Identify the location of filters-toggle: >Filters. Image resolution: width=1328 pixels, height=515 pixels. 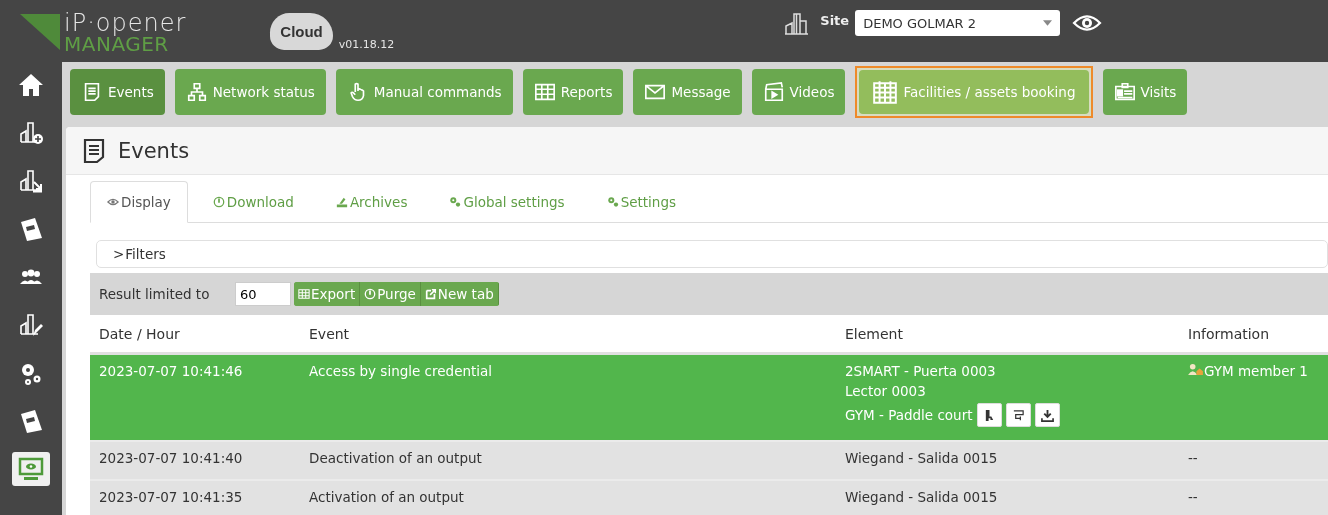
(712, 254).